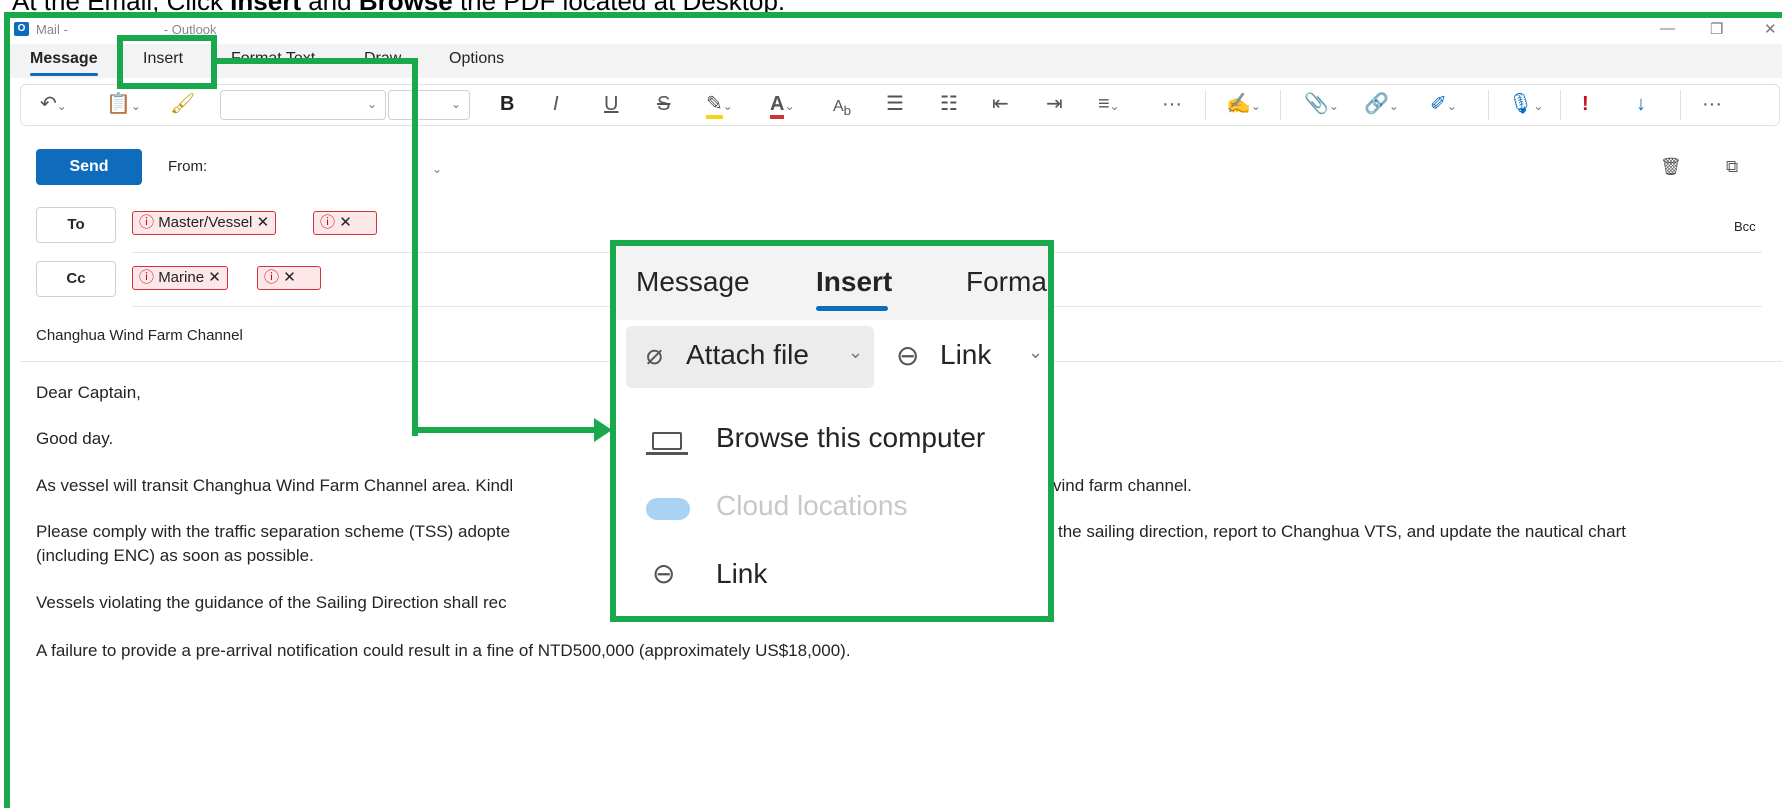 This screenshot has height=808, width=1782. I want to click on editor-icon: ✍⌄, so click(1243, 105).